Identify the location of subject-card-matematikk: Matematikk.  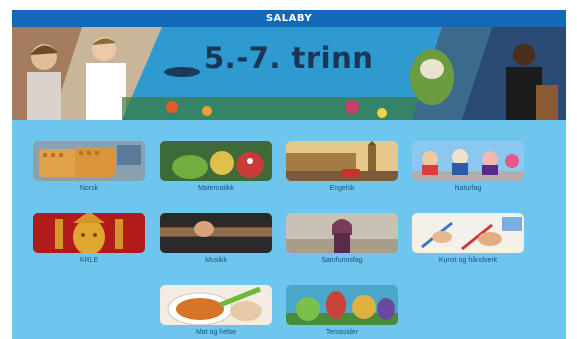
(216, 166).